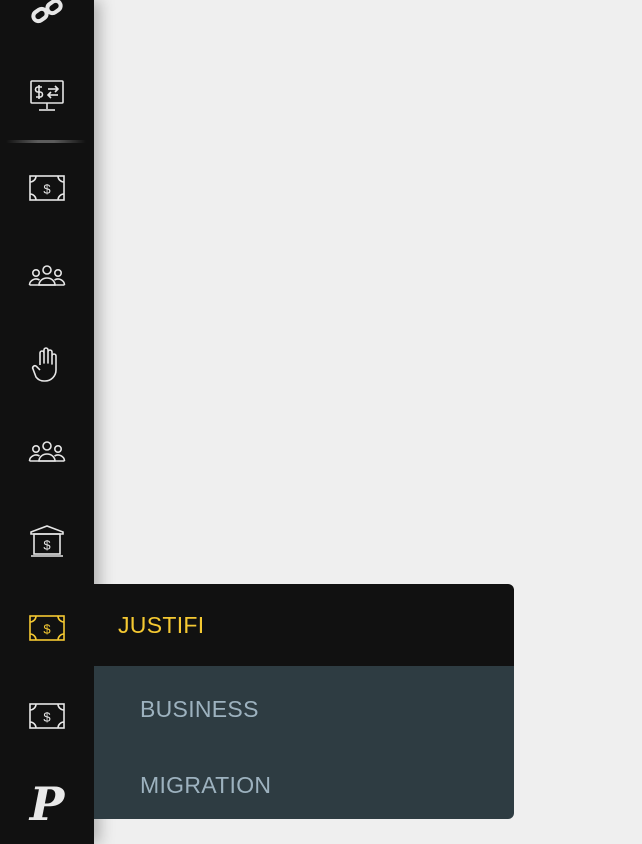  Describe the element at coordinates (46, 141) in the screenshot. I see `sidebar-divider` at that location.